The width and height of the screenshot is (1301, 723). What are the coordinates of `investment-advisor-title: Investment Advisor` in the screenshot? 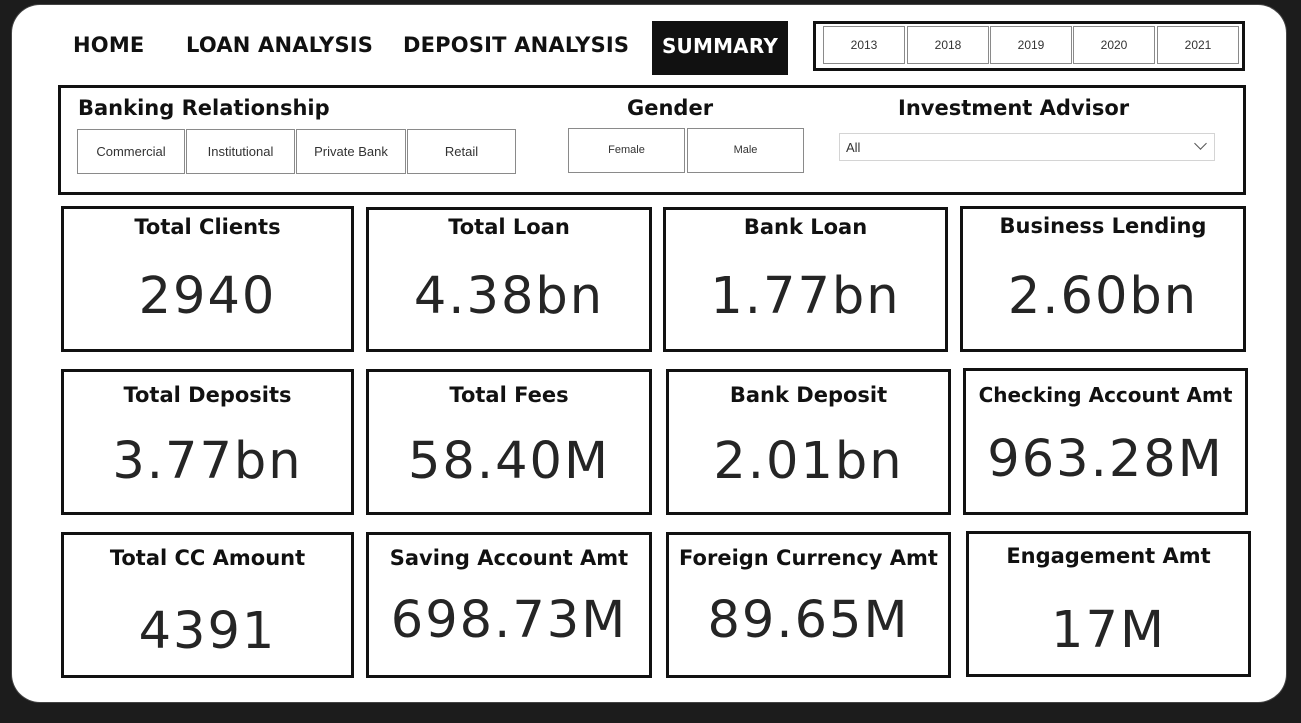 It's located at (1014, 108).